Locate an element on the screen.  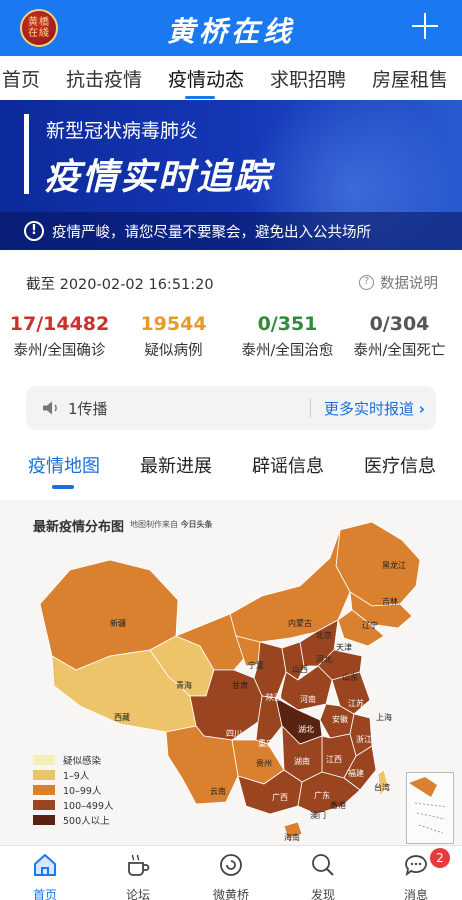
legend-item: 1–9人 is located at coordinates (73, 774).